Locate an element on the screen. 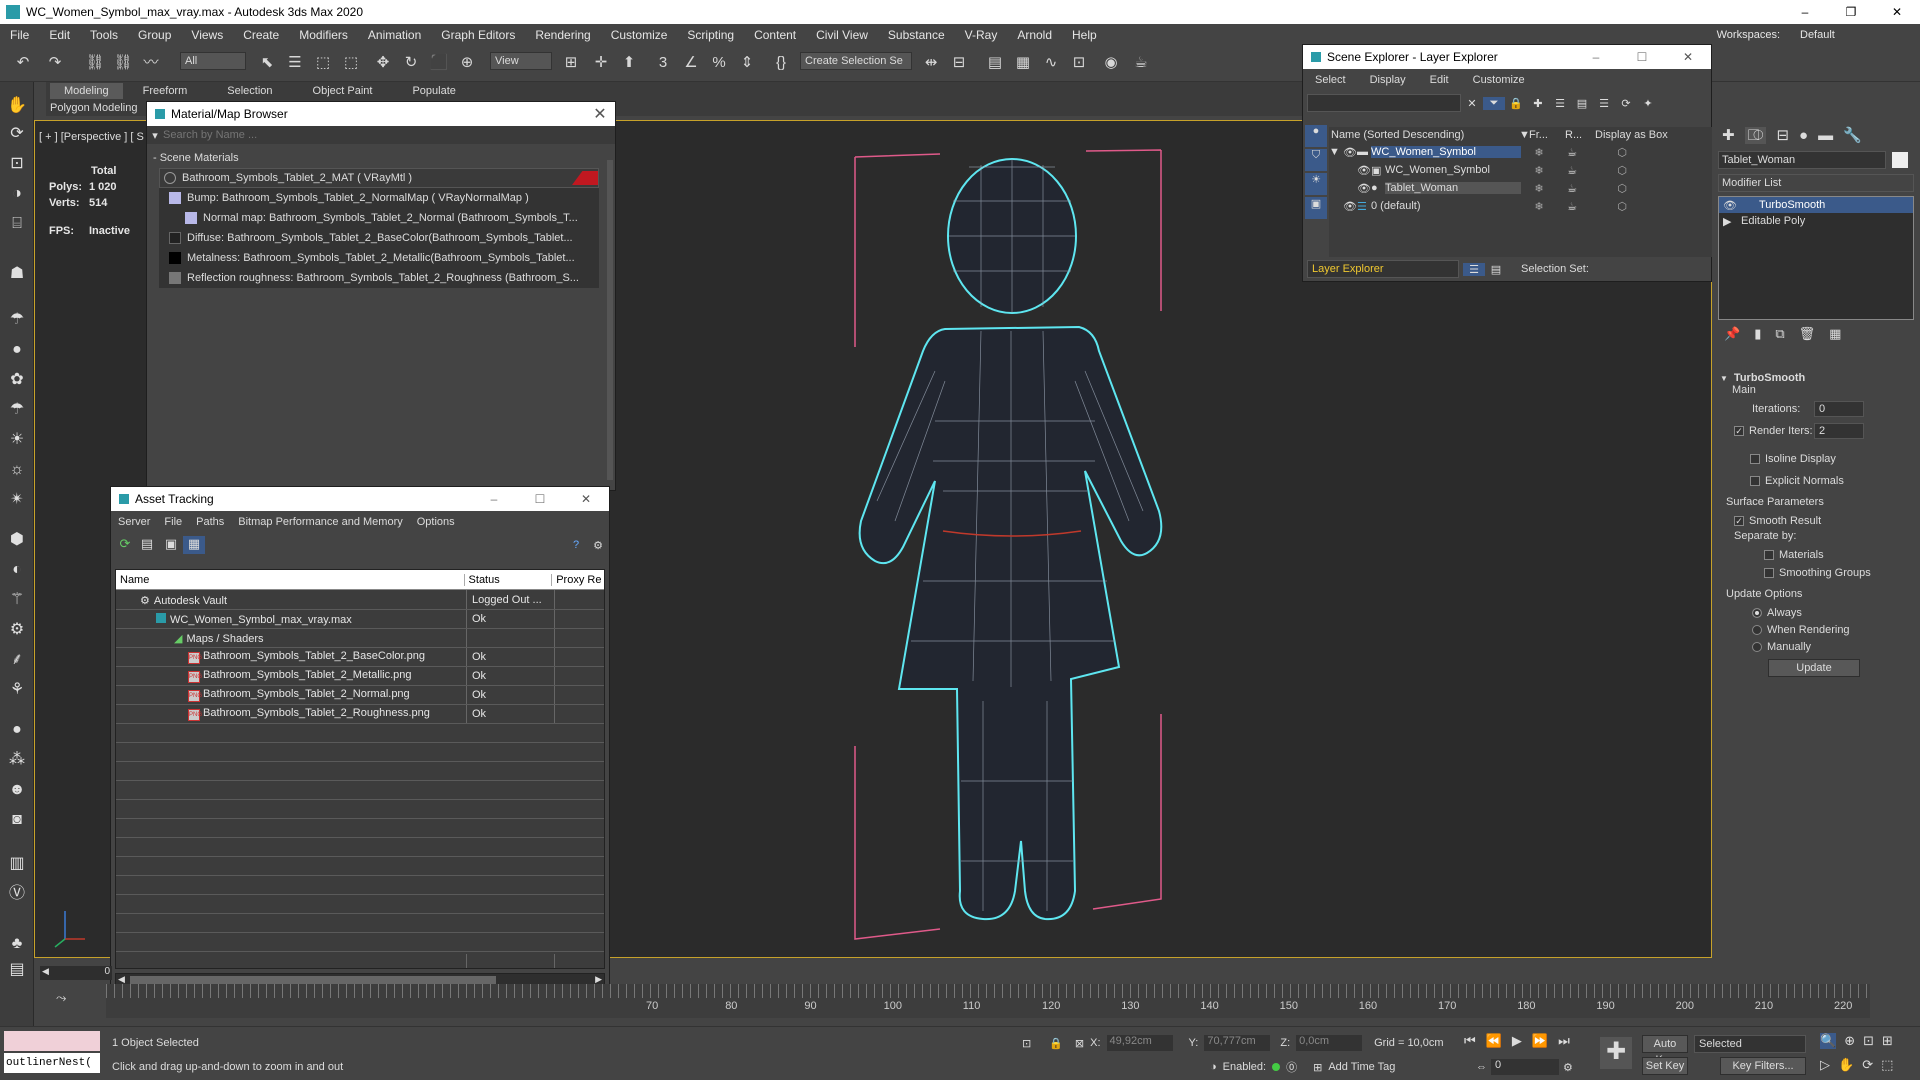 The width and height of the screenshot is (1920, 1080). zoom-extents-all-icon: ⊞ is located at coordinates (1887, 1041).